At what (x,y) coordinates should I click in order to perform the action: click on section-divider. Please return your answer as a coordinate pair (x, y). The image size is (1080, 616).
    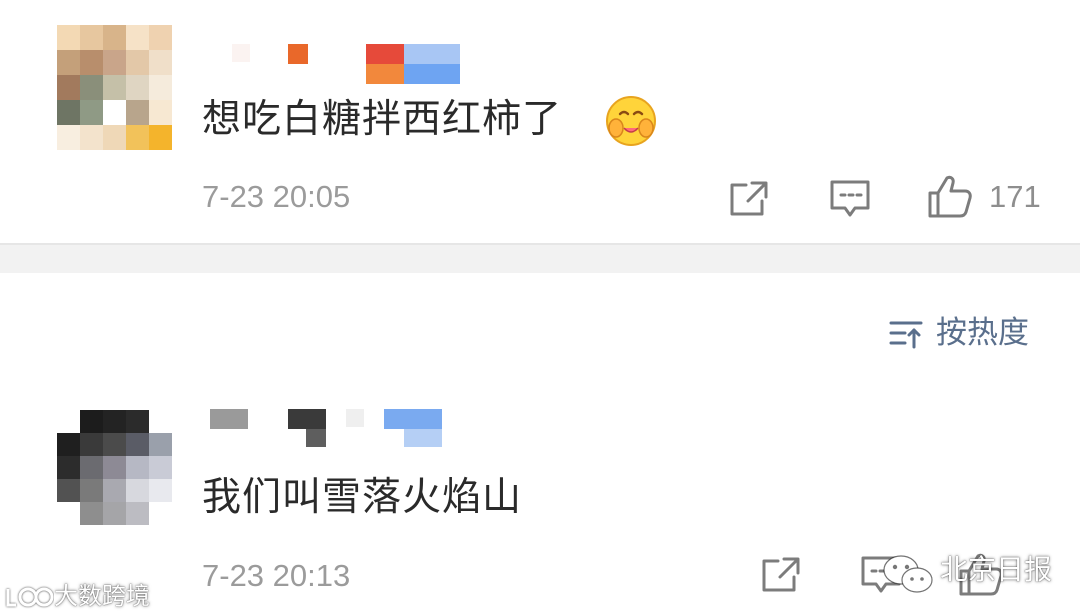
    Looking at the image, I should click on (540, 258).